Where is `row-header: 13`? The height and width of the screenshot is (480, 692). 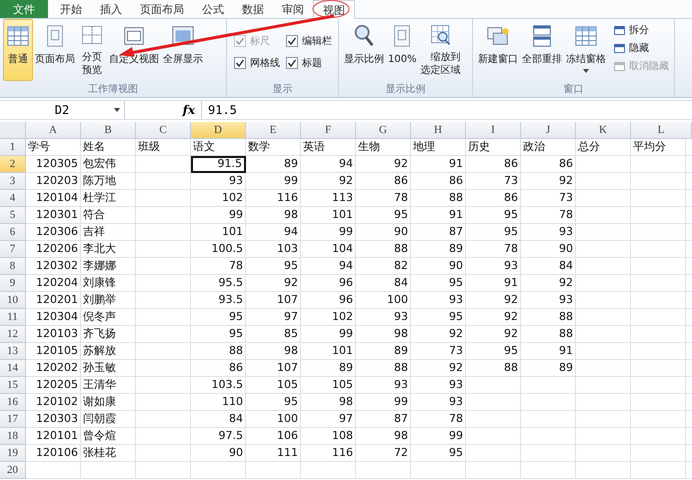
row-header: 13 is located at coordinates (13, 351).